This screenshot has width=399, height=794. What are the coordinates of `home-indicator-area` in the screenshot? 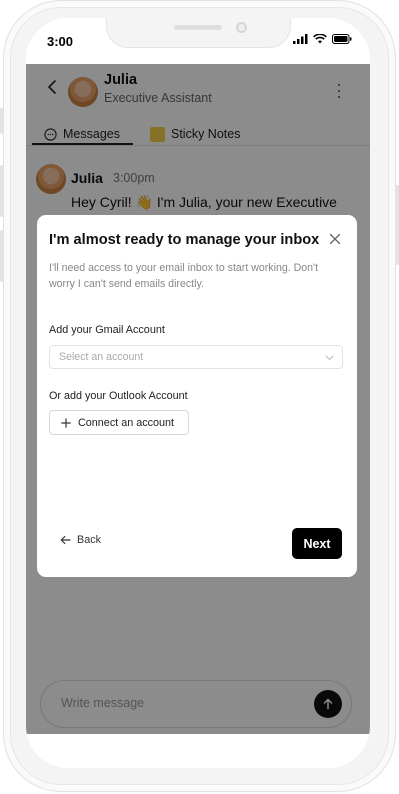 It's located at (198, 751).